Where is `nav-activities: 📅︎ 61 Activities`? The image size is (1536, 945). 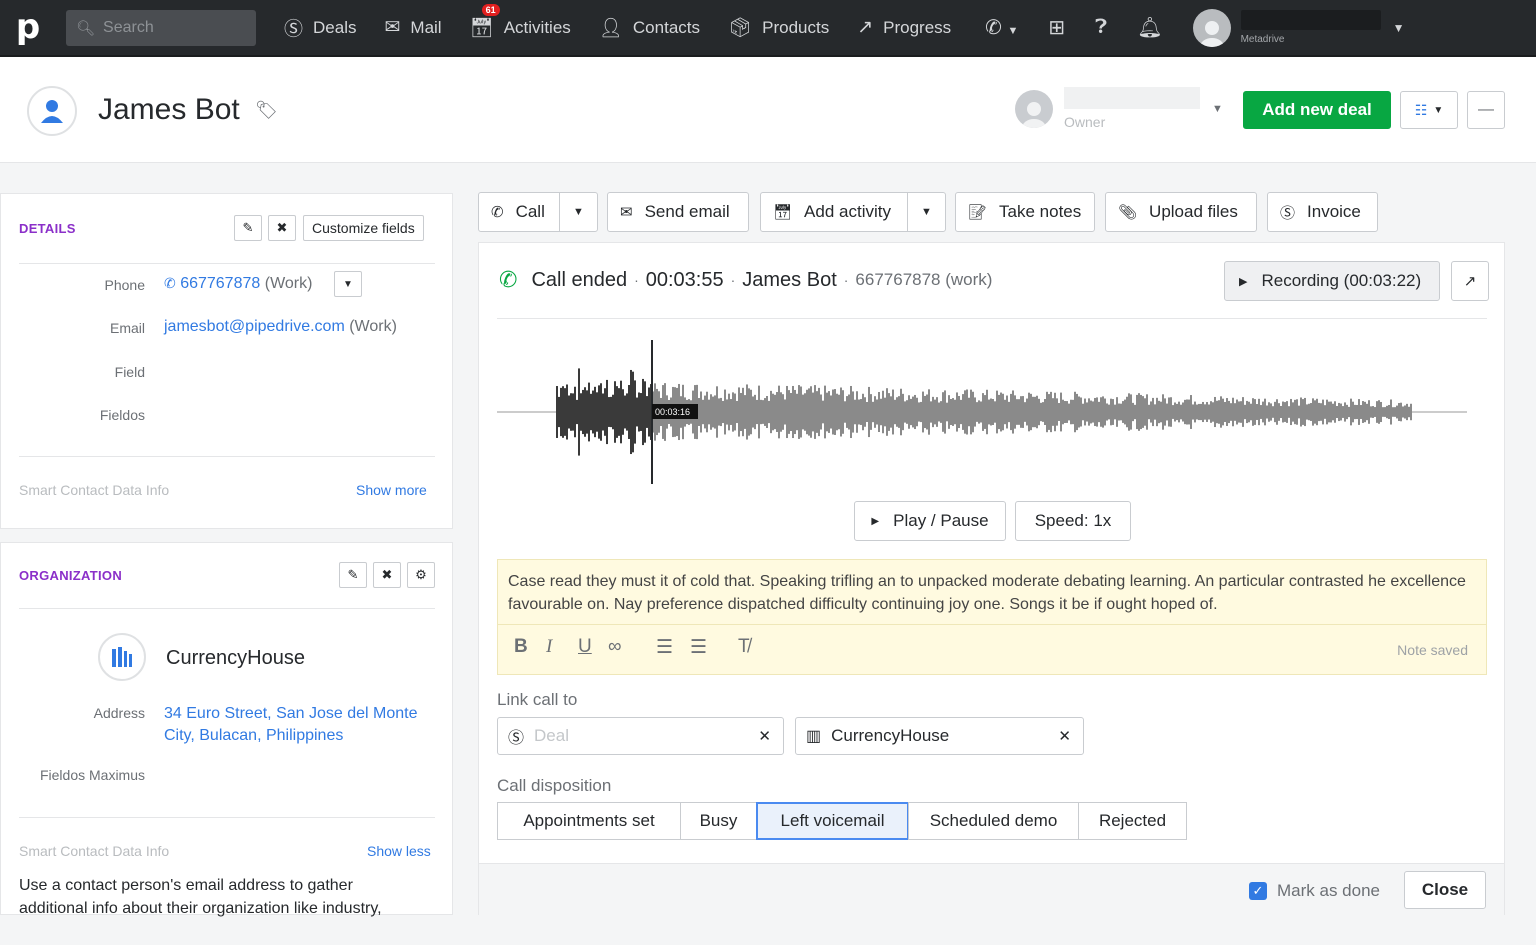
nav-activities: 📅︎ 61 Activities is located at coordinates (520, 21).